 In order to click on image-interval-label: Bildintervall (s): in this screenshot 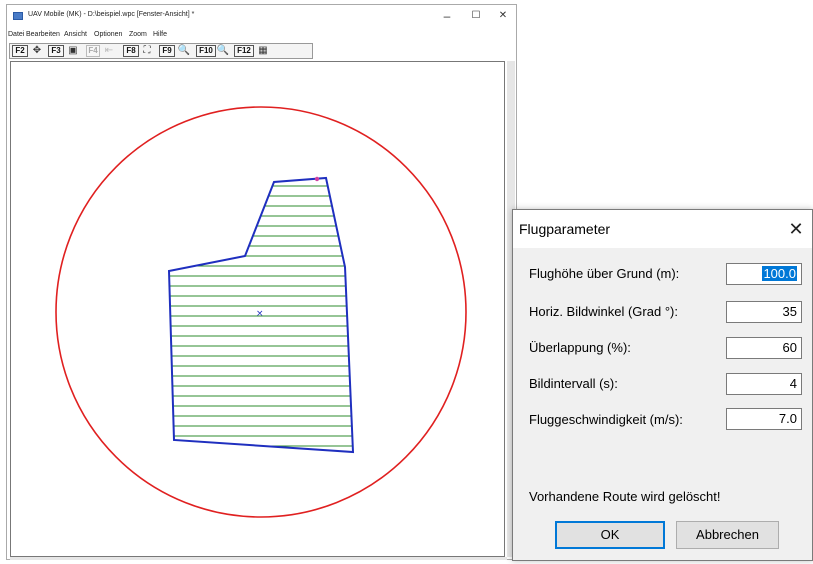, I will do `click(573, 383)`.